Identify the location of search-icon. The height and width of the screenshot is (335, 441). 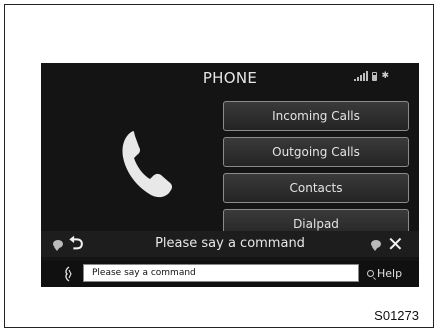
(370, 273).